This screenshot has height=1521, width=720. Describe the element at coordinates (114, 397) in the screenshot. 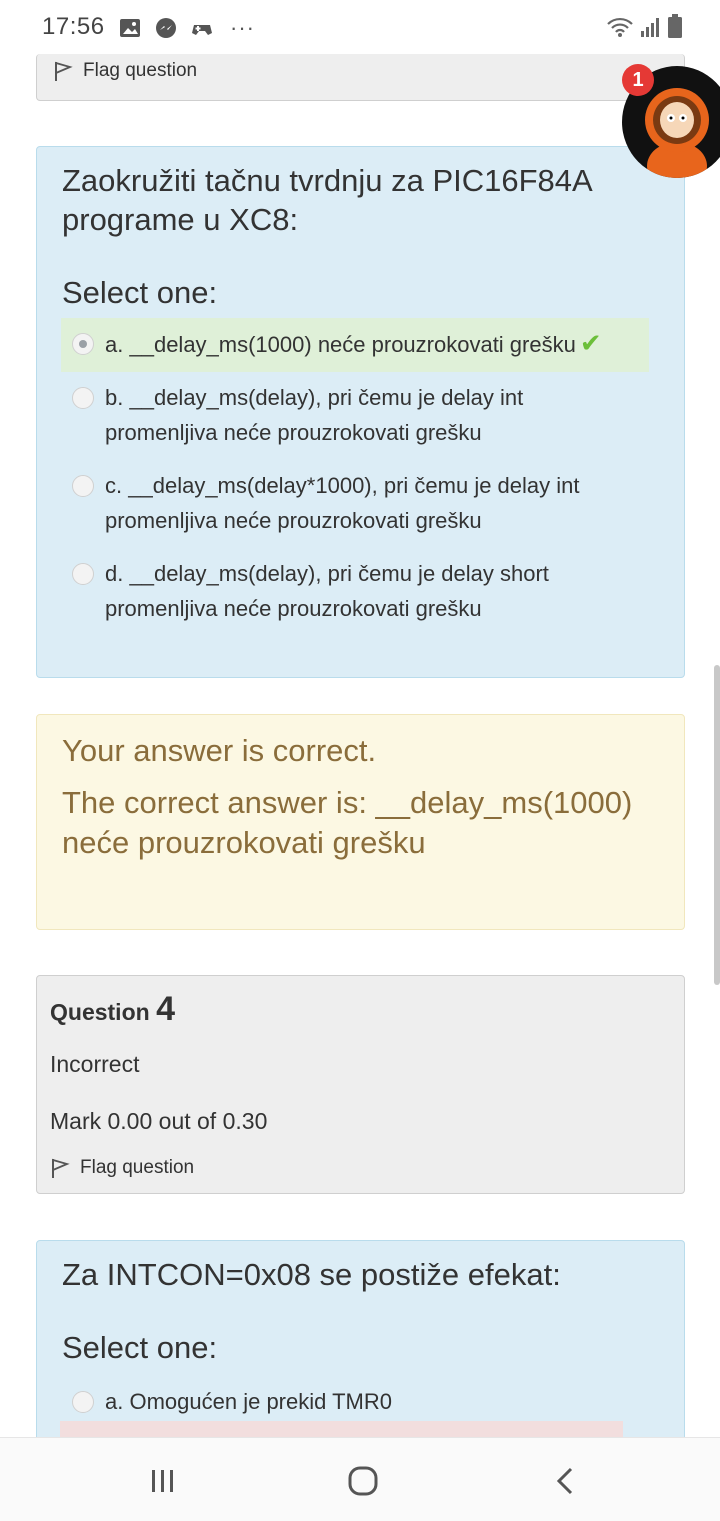

I see `option-letter: b.` at that location.